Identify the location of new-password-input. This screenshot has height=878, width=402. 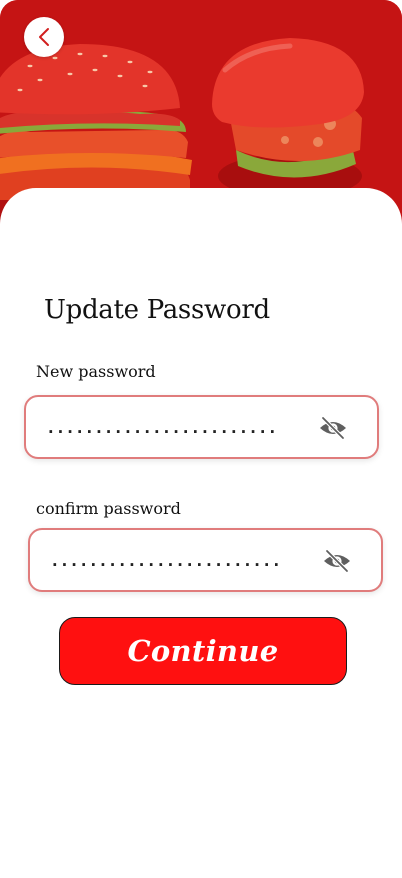
(171, 427).